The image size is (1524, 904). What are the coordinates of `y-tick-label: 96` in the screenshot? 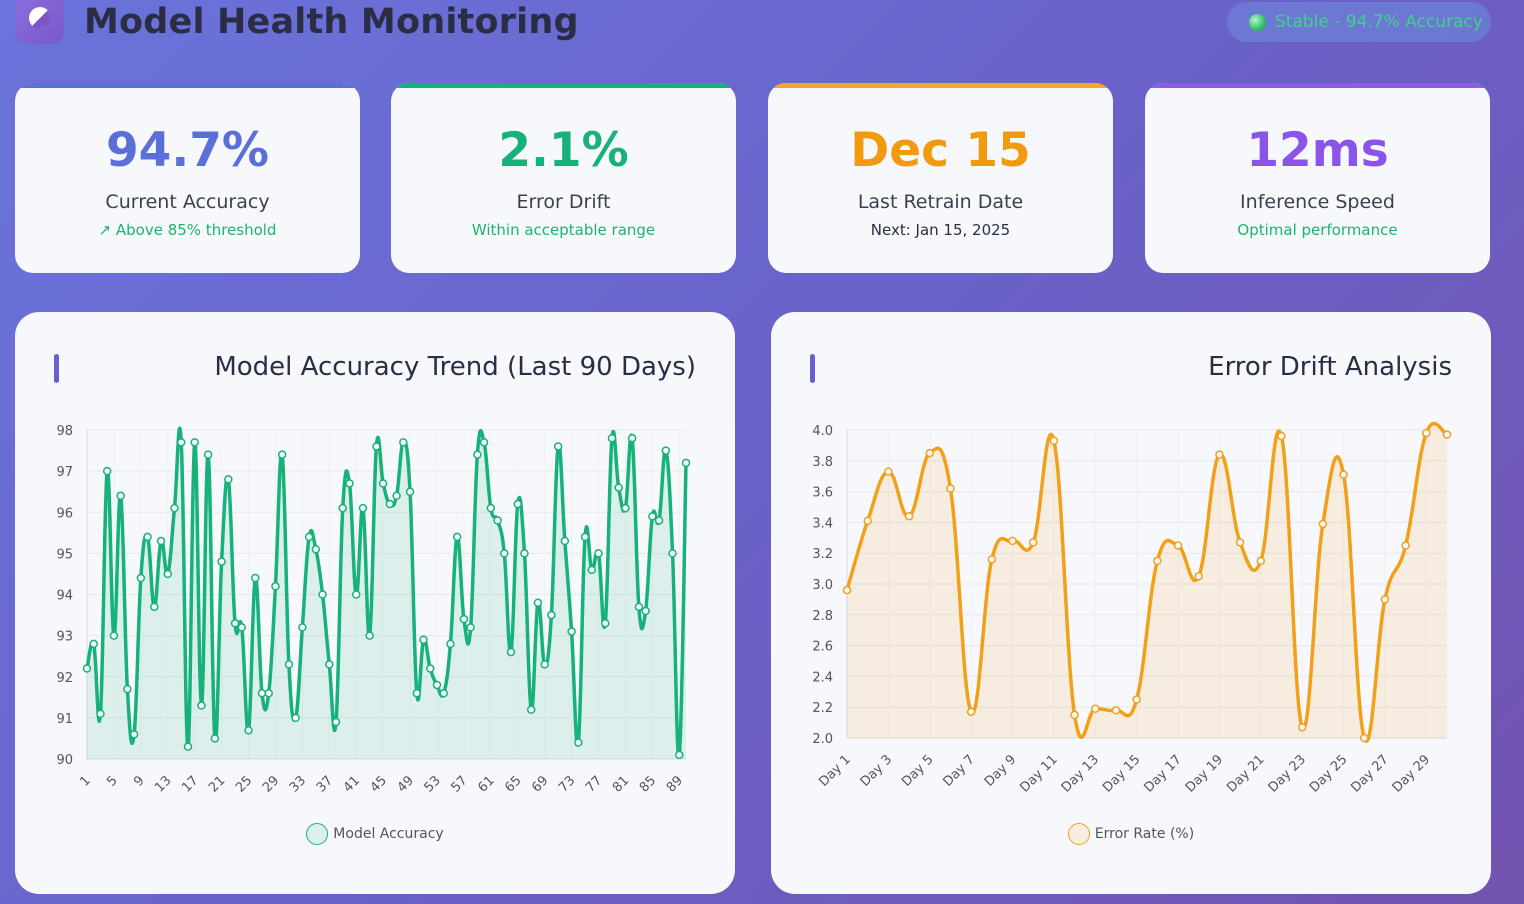 It's located at (64, 513).